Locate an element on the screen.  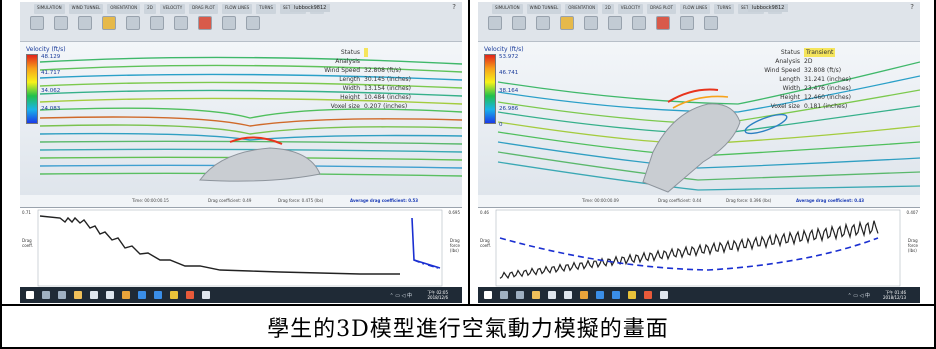
prop-row: Voxel size 0.181 (inches) is located at coordinates (805, 106).